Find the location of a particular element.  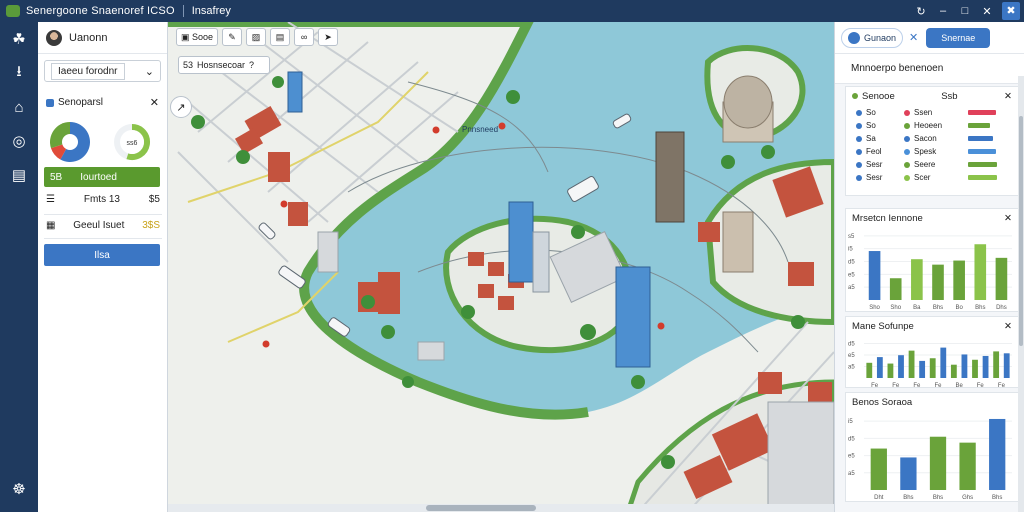

minimize-button: – is located at coordinates (943, 11).